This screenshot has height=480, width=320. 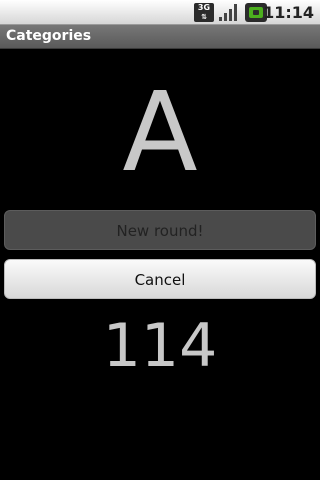 I want to click on signal-strength-icon, so click(x=228, y=12).